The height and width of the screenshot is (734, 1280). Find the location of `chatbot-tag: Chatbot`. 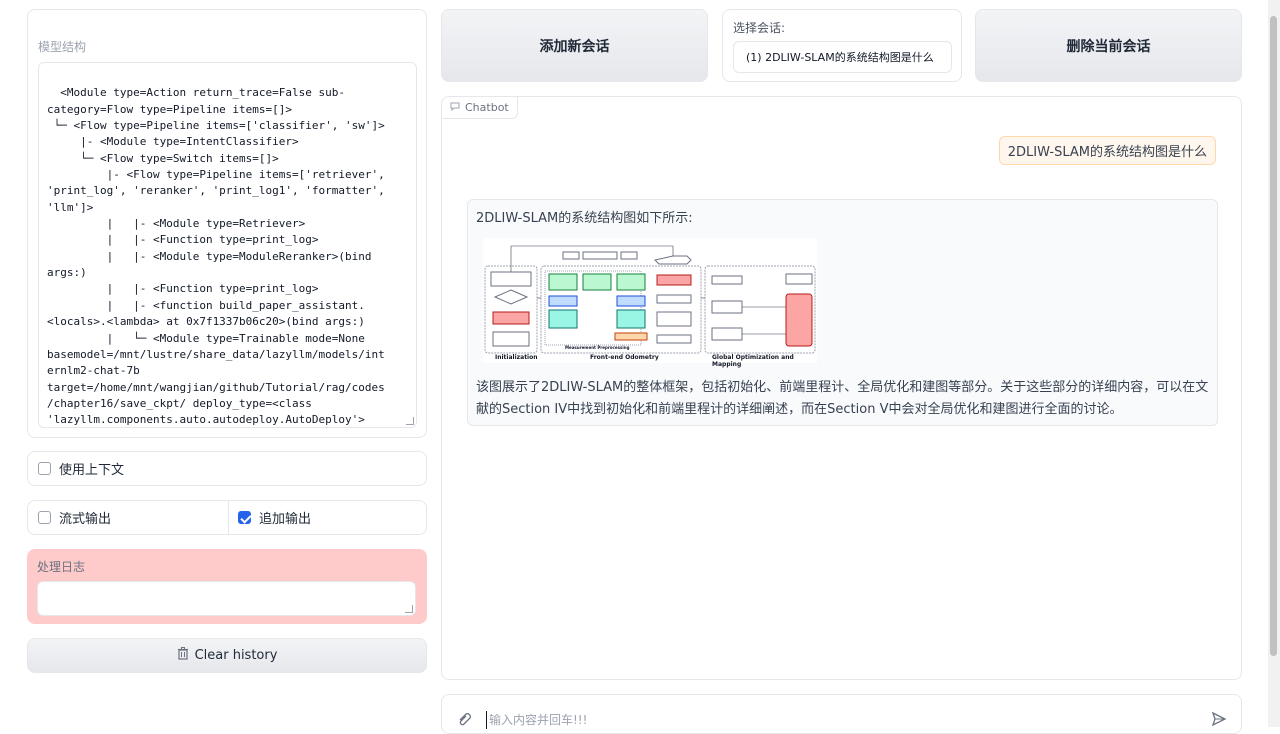

chatbot-tag: Chatbot is located at coordinates (480, 108).